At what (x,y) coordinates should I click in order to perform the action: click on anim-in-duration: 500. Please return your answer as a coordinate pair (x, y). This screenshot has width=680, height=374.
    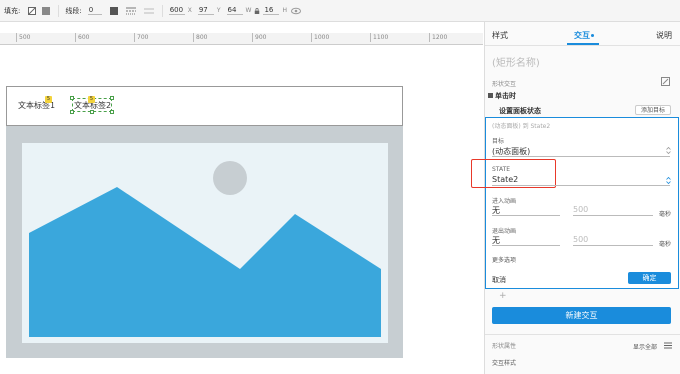
    Looking at the image, I should click on (613, 210).